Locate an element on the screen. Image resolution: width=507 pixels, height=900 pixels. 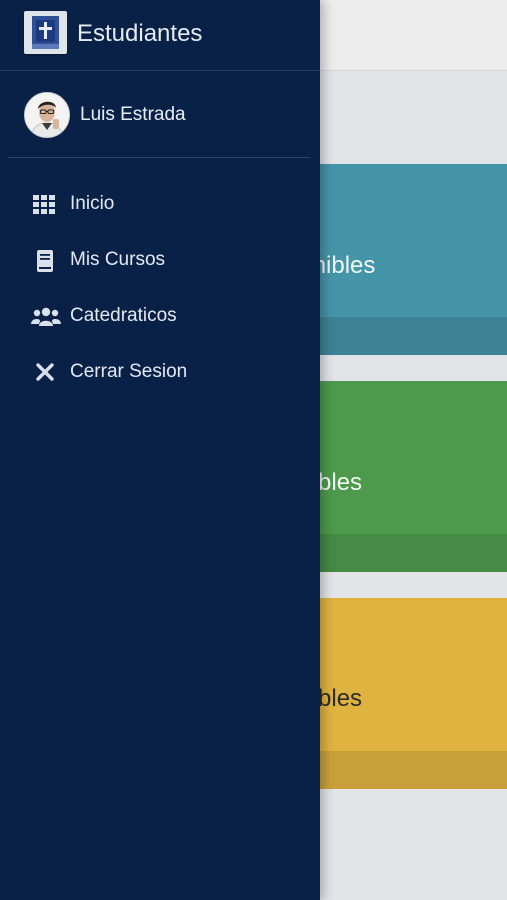
menu-item-label: Inicio is located at coordinates (92, 203).